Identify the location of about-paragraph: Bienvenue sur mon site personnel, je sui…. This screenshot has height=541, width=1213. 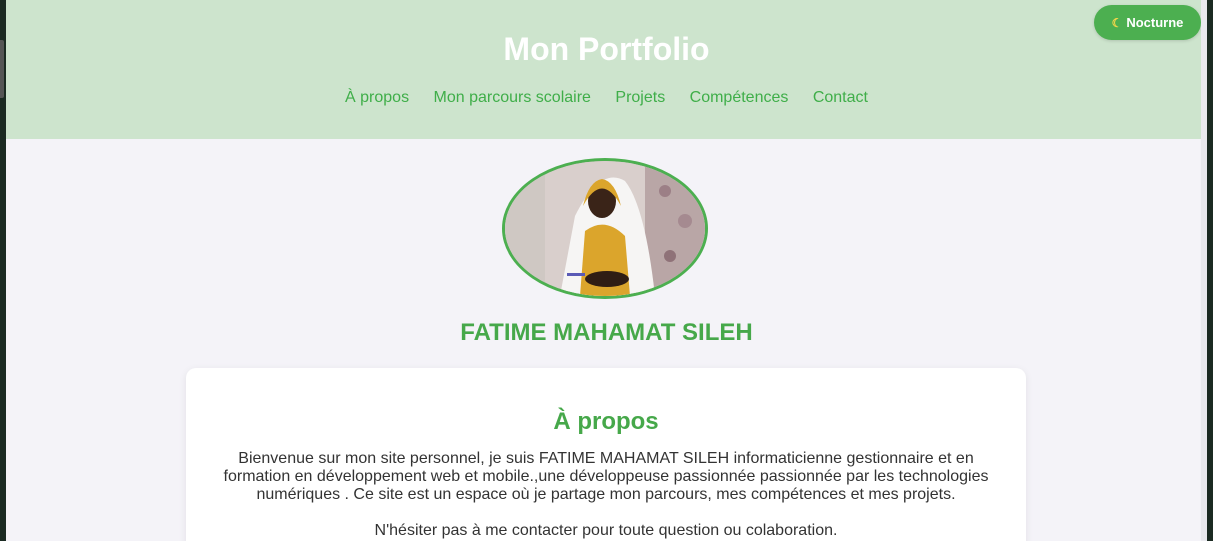
(606, 476).